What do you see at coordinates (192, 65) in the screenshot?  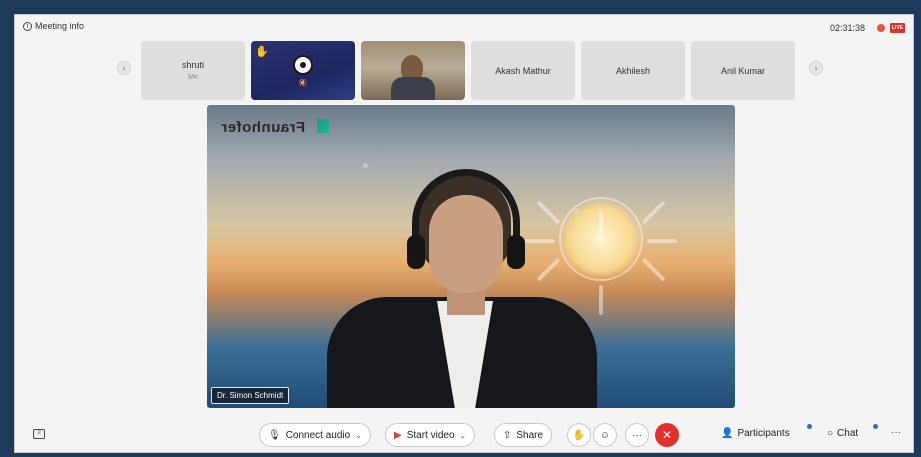 I see `participant-name: shruti` at bounding box center [192, 65].